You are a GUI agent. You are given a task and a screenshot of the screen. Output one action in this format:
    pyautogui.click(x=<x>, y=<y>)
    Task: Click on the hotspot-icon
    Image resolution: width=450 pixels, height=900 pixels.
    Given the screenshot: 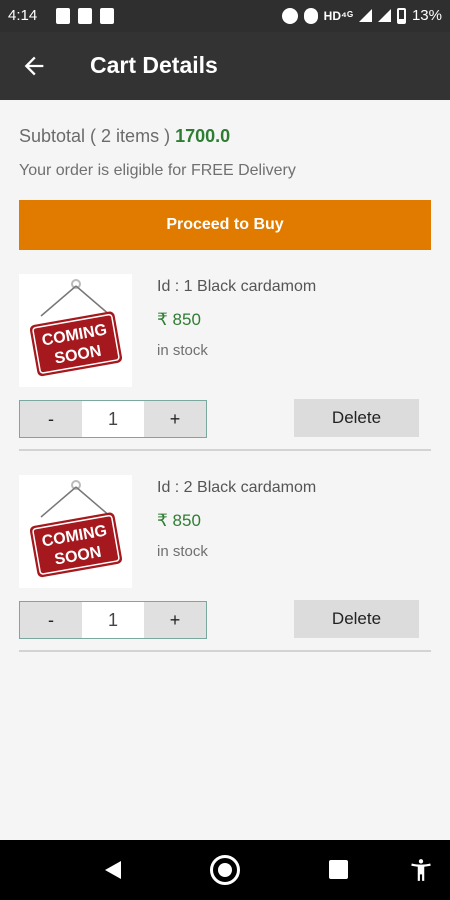 What is the action you would take?
    pyautogui.click(x=310, y=15)
    